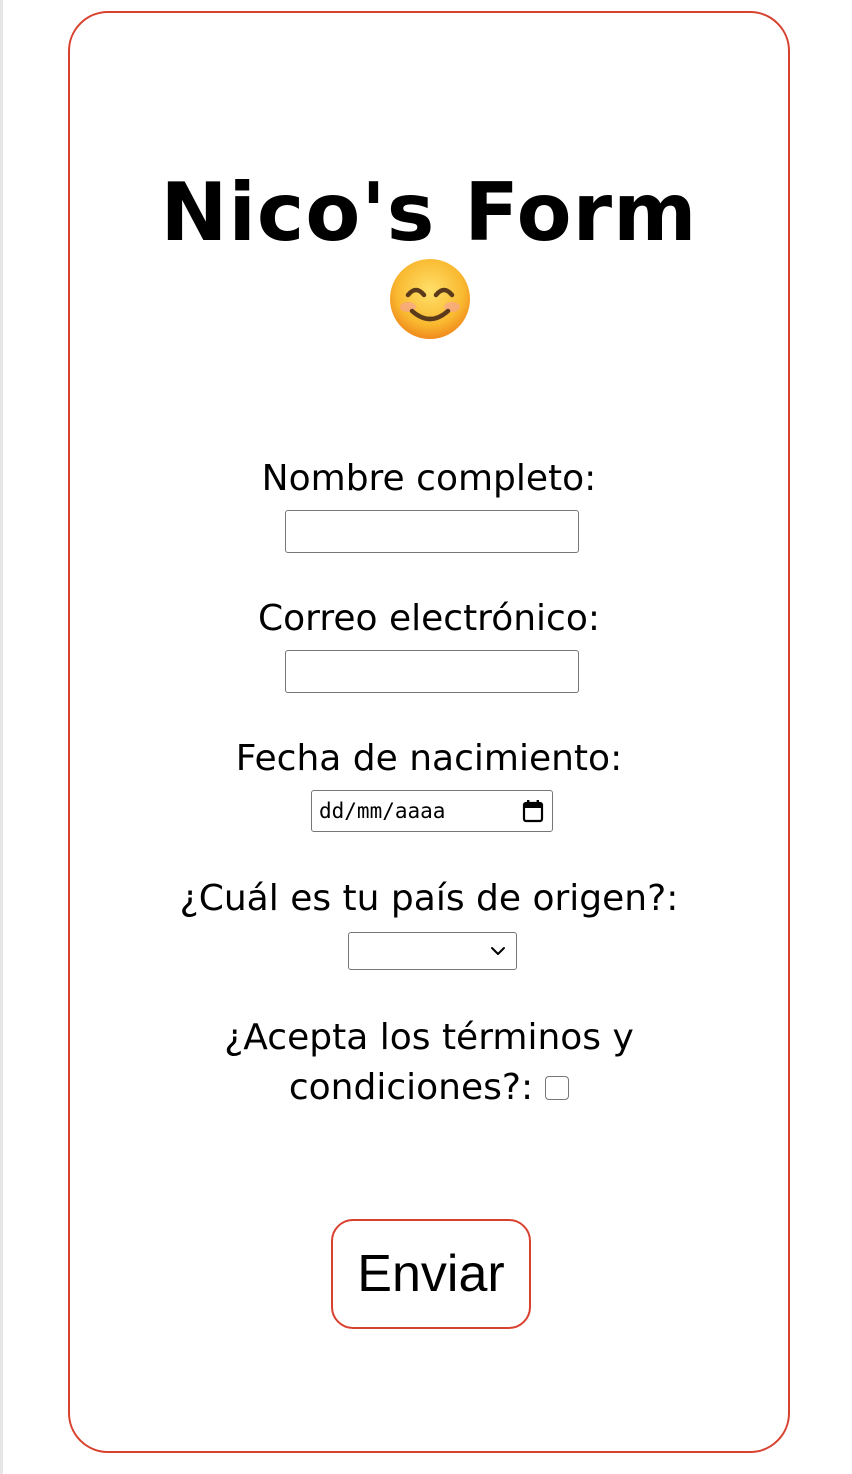  I want to click on full-name-label: Nombre completo:, so click(429, 478).